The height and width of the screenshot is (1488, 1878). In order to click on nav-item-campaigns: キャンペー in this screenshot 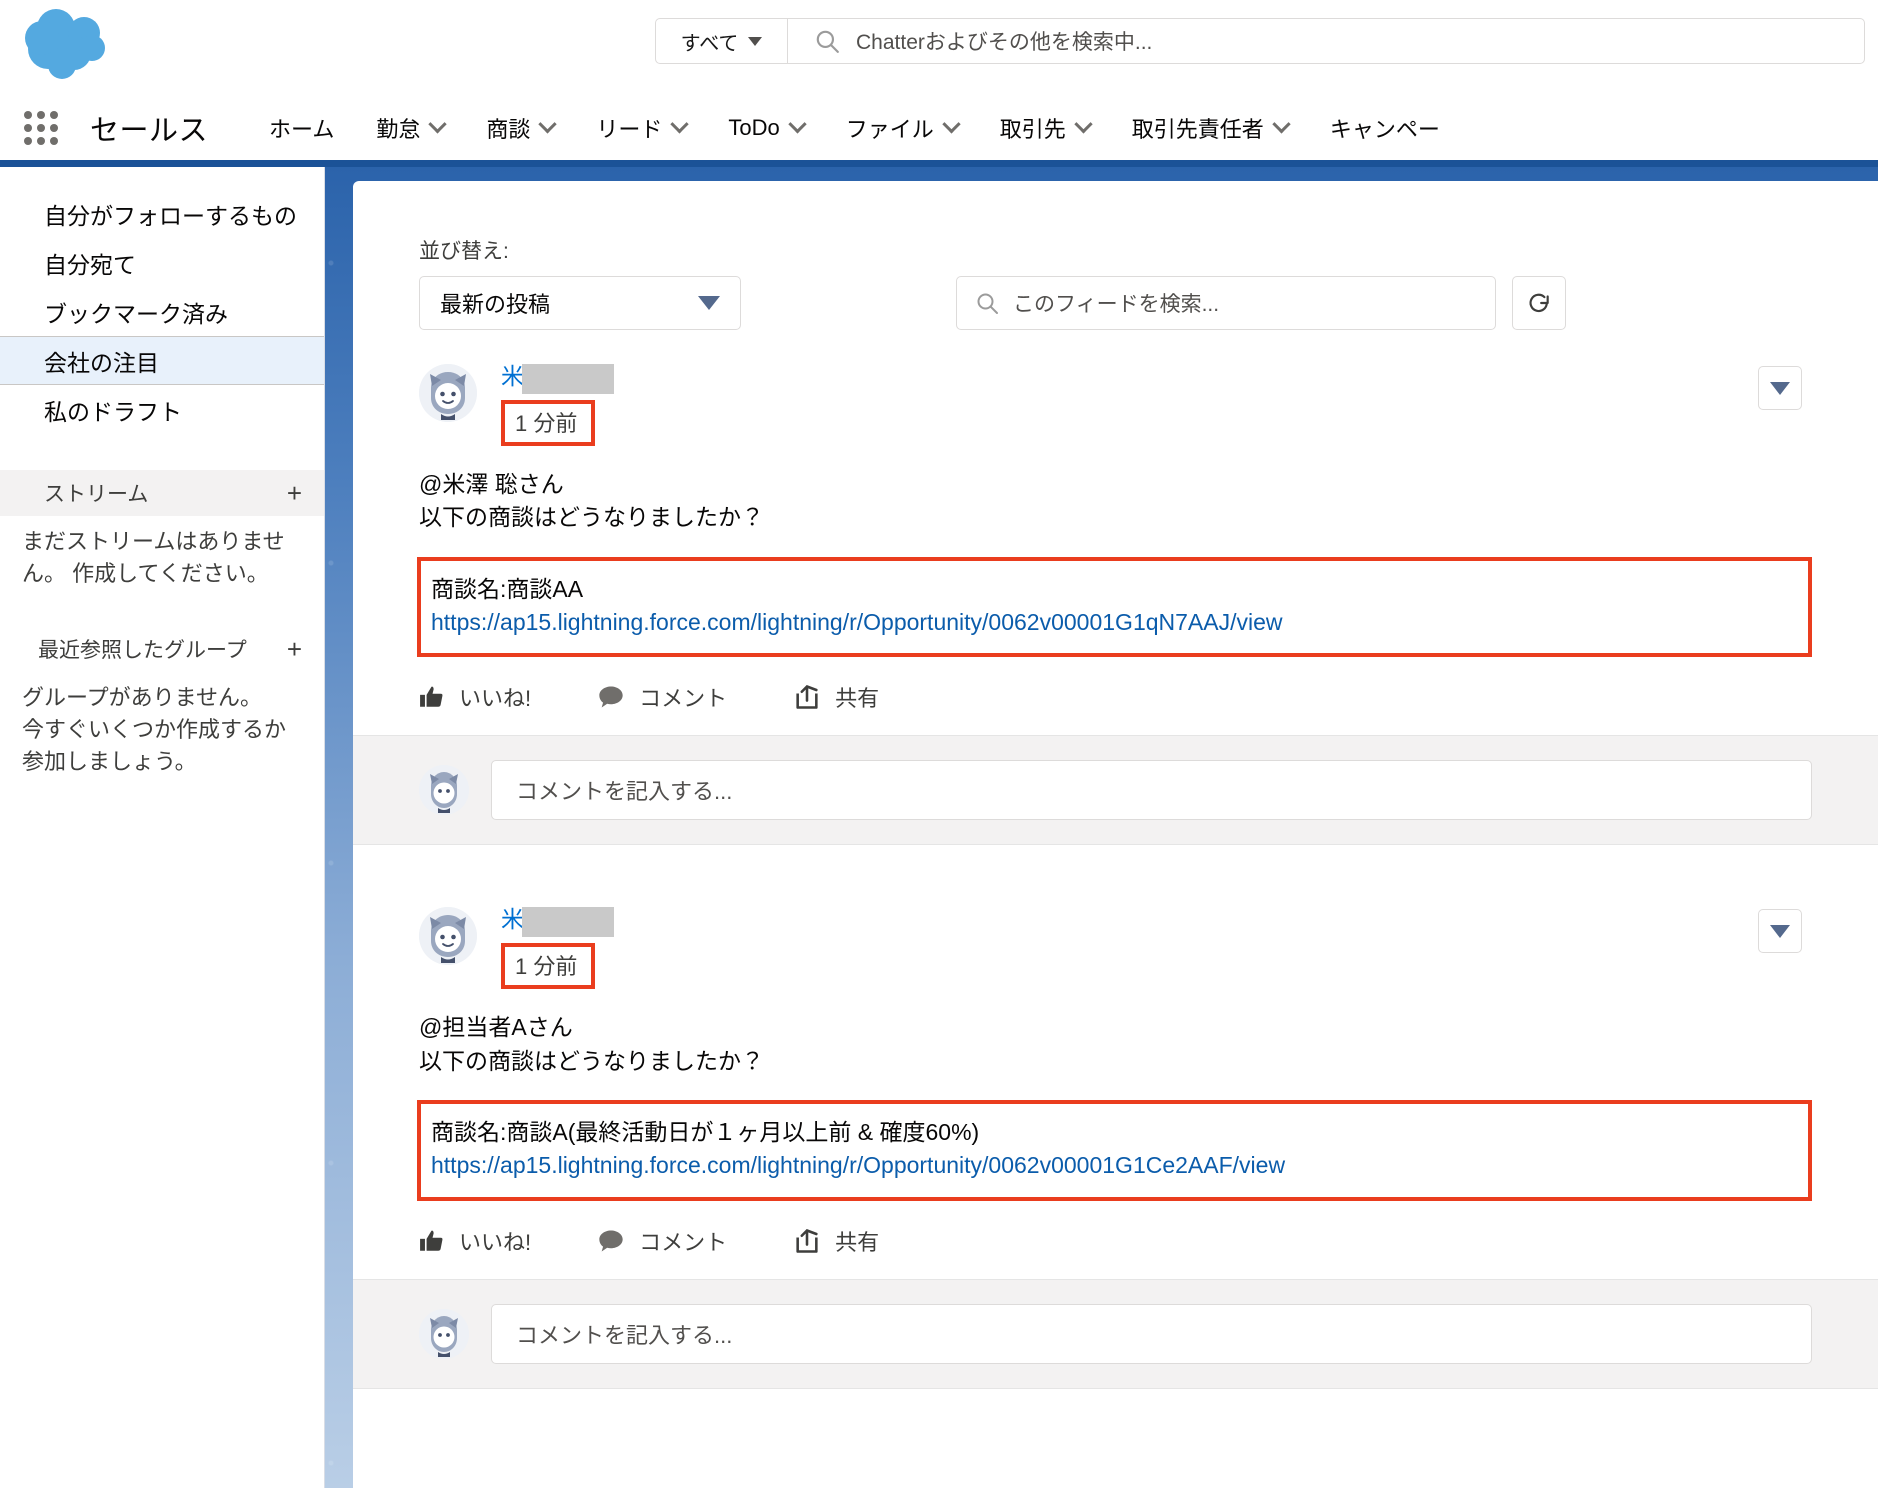, I will do `click(1385, 128)`.